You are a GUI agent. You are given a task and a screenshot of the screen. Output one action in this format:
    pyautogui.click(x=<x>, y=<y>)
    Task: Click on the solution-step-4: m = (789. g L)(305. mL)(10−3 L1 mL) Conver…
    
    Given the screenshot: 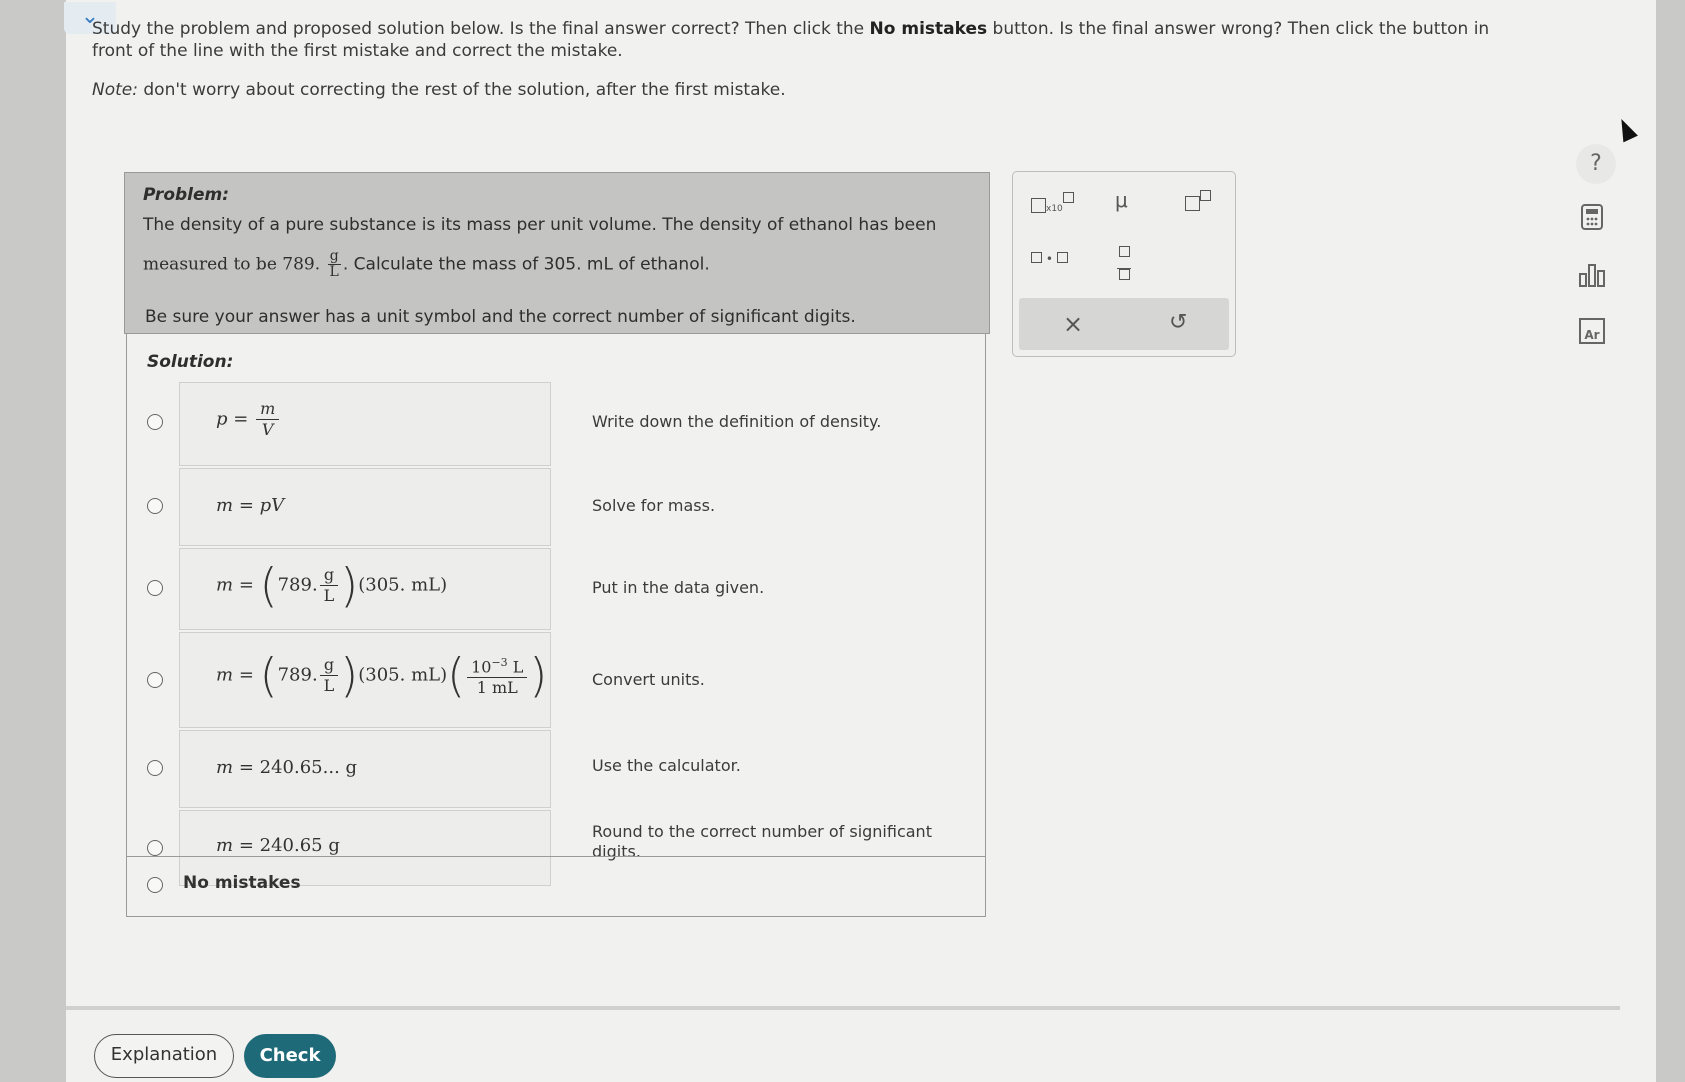 What is the action you would take?
    pyautogui.click(x=556, y=680)
    